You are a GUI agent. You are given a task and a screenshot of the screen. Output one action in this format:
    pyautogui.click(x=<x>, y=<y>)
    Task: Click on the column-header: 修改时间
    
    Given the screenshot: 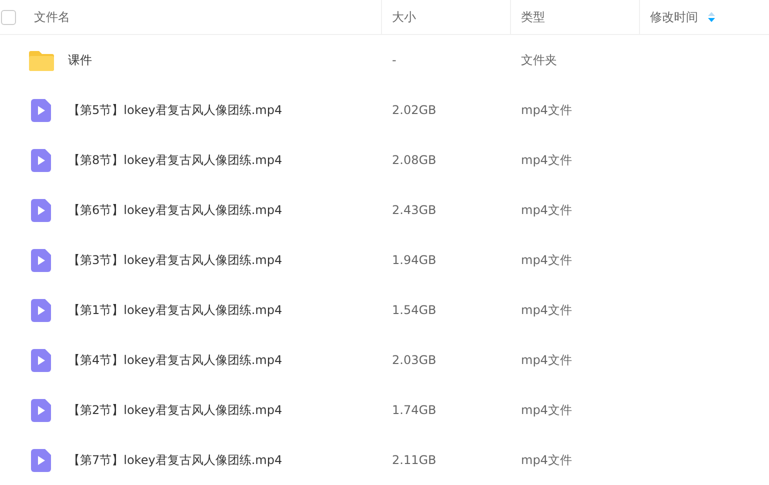 What is the action you would take?
    pyautogui.click(x=674, y=17)
    